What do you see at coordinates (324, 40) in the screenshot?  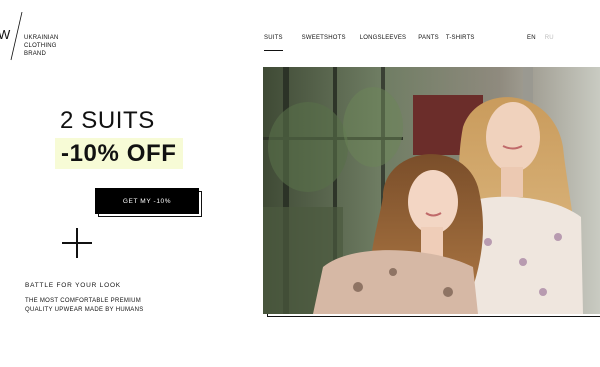 I see `nav-item-sweetshots: SWEETSHOTS` at bounding box center [324, 40].